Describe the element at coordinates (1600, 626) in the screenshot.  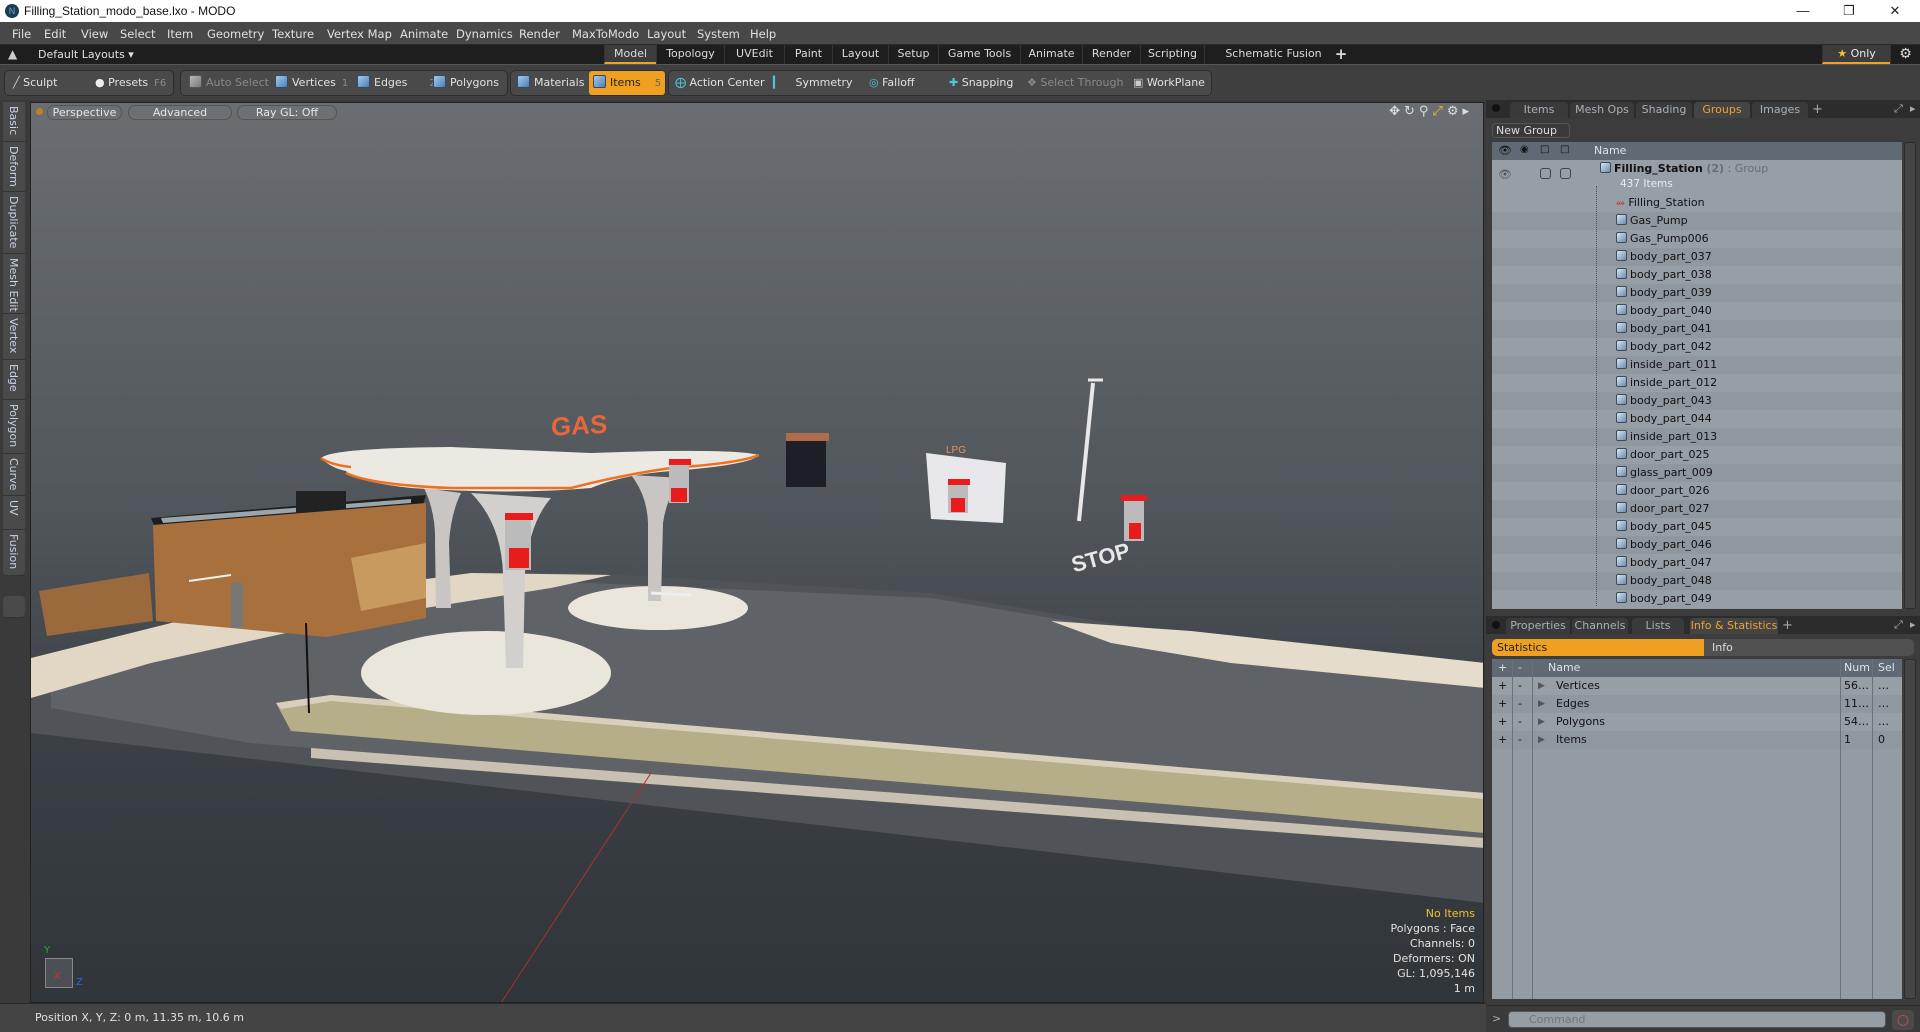
I see `tab-channels: Channels` at that location.